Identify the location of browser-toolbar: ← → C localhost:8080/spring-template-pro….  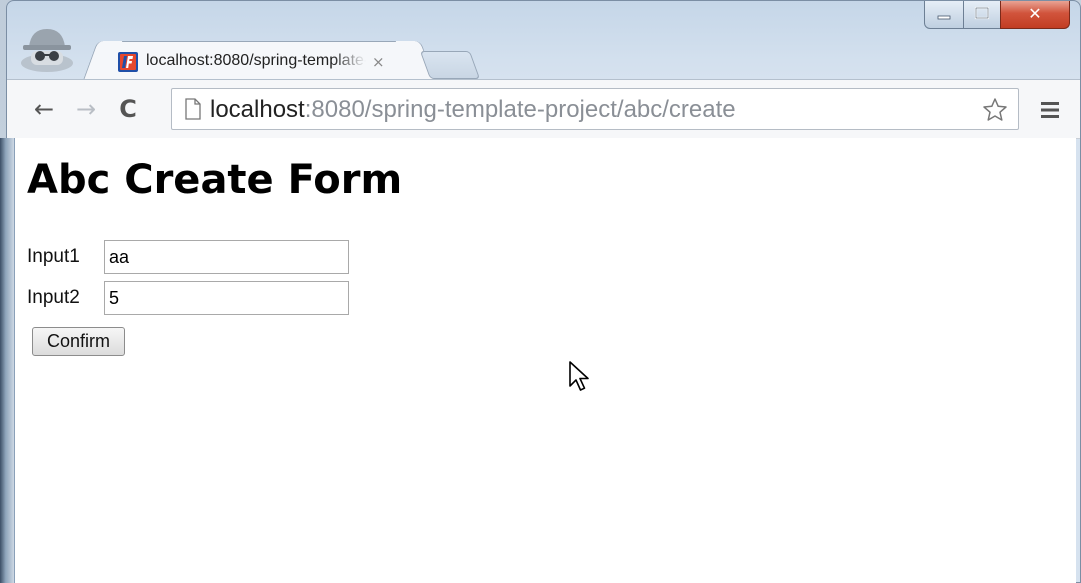
(543, 109).